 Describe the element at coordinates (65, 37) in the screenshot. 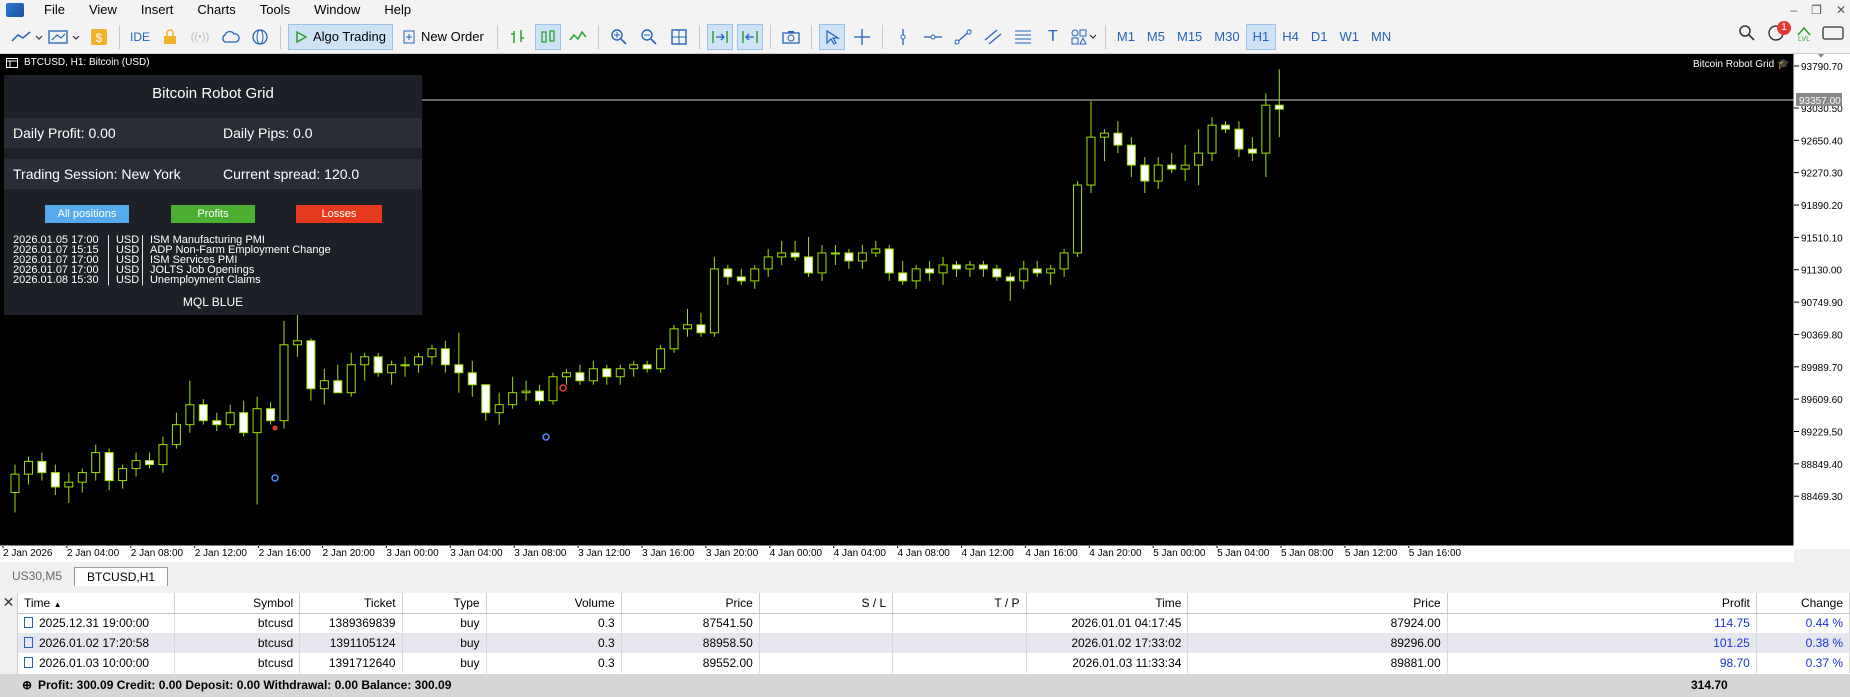

I see `chart-template-icon` at that location.